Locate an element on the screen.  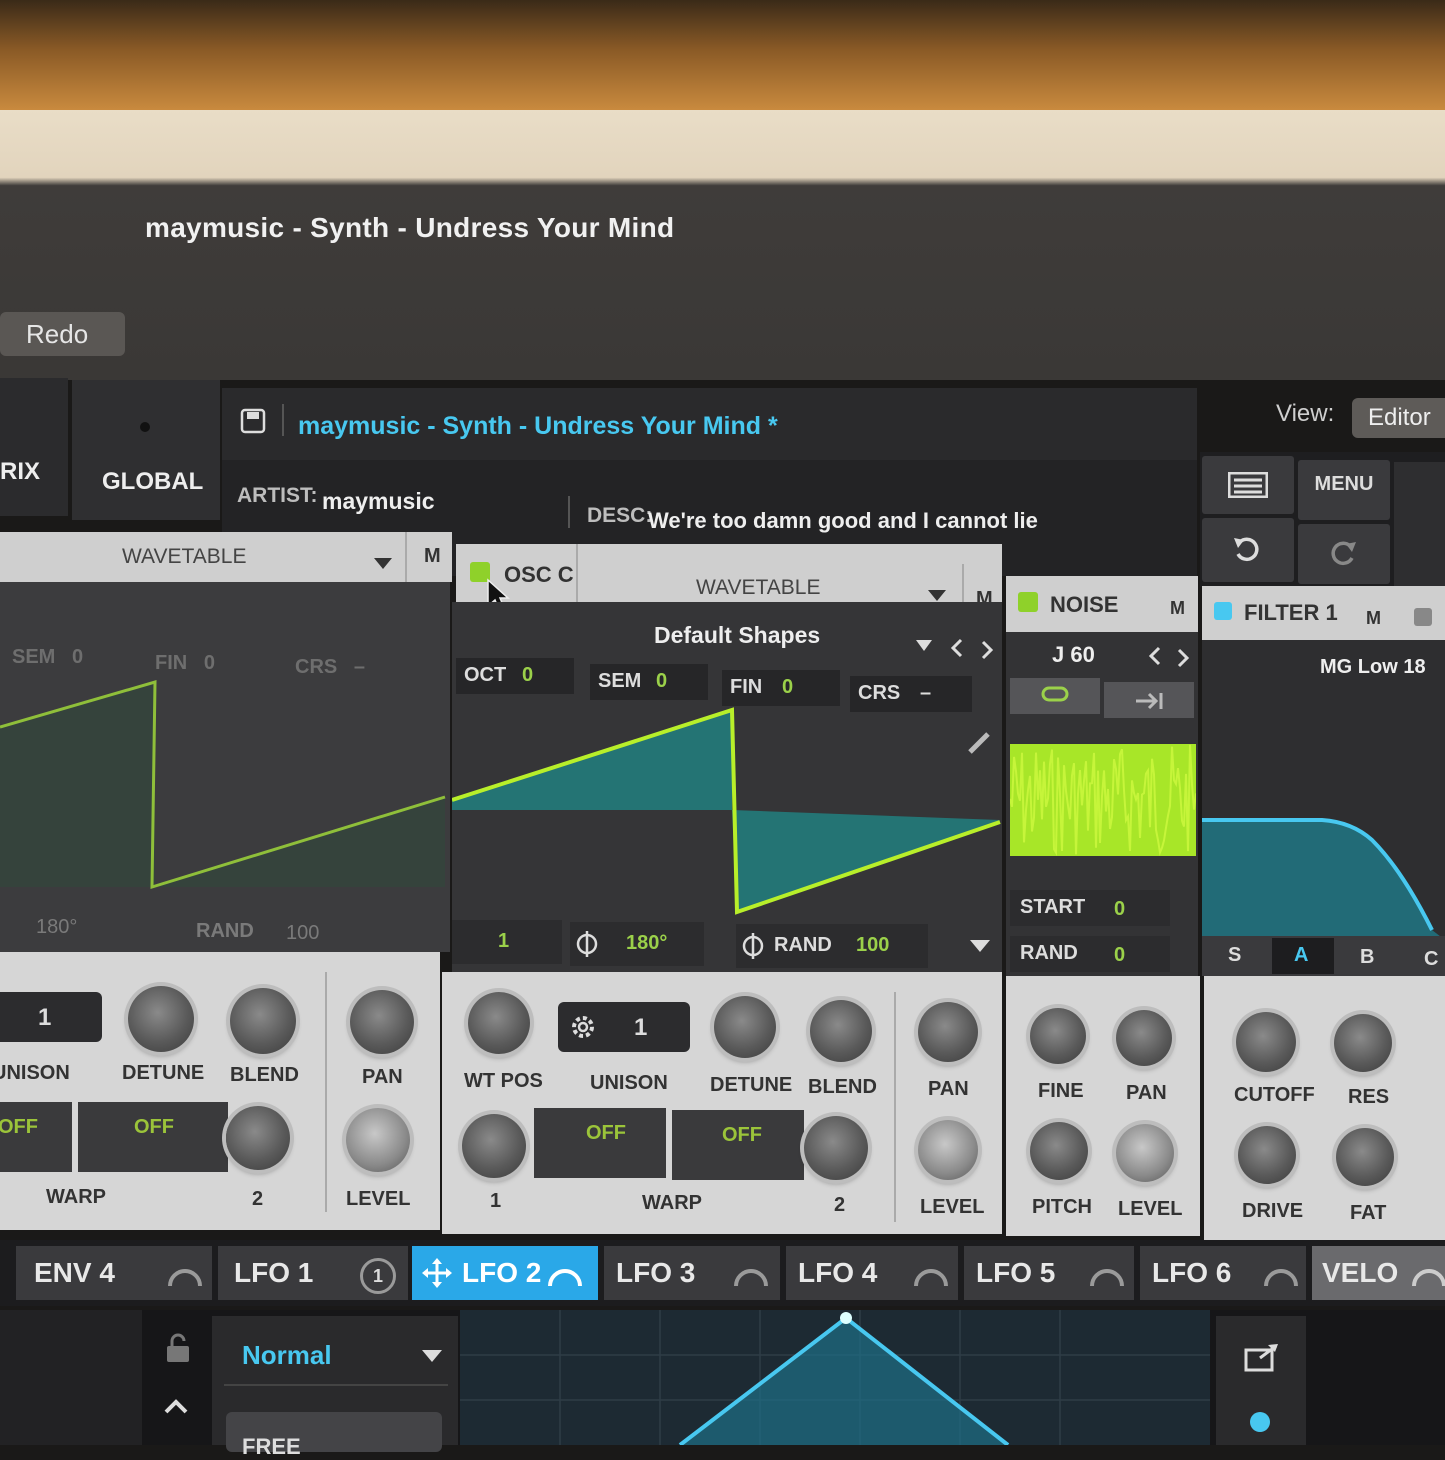
next-table-icon is located at coordinates (987, 650).